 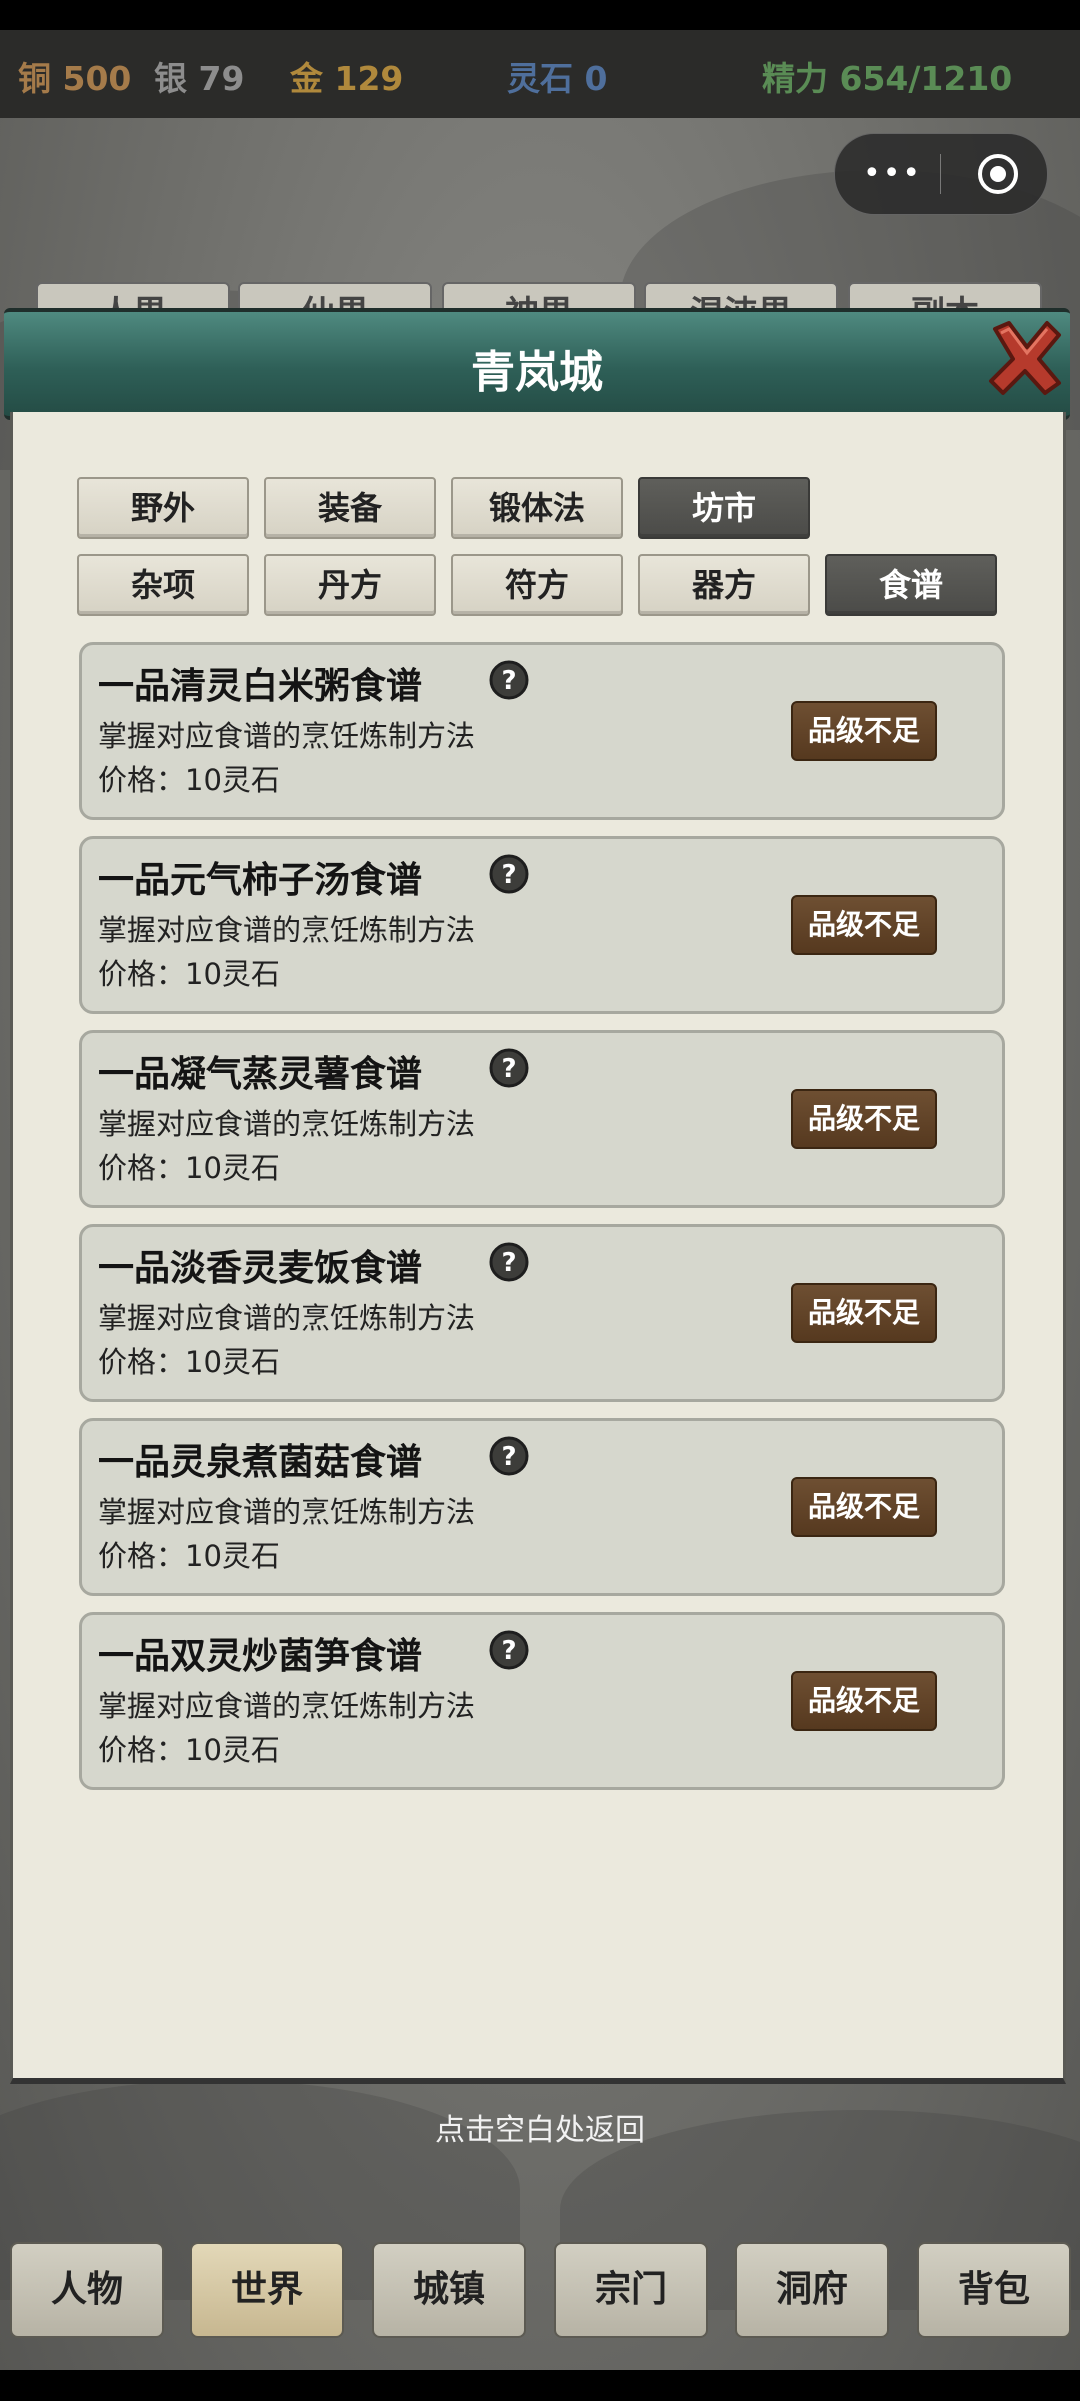 What do you see at coordinates (260, 880) in the screenshot?
I see `recipe-title: 一品元气柿子汤食谱` at bounding box center [260, 880].